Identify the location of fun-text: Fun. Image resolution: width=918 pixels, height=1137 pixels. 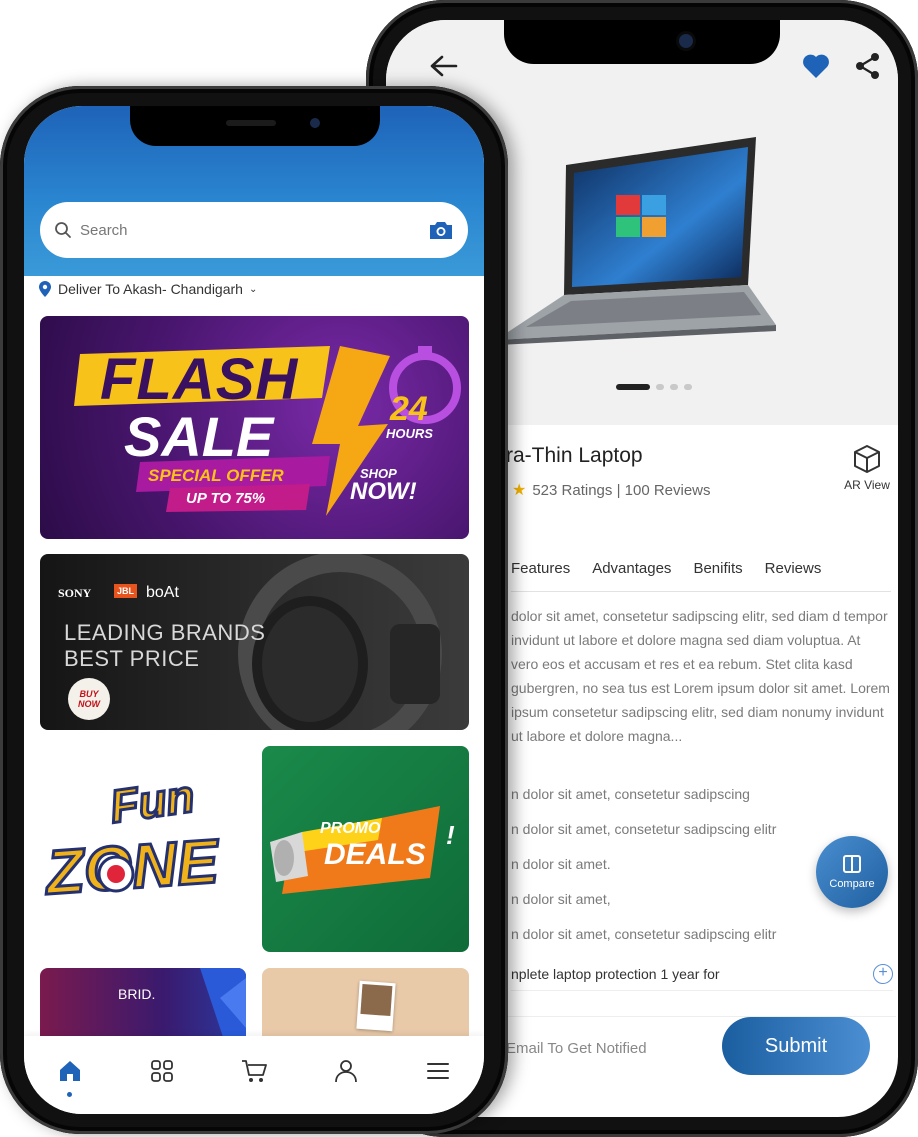
(152, 801).